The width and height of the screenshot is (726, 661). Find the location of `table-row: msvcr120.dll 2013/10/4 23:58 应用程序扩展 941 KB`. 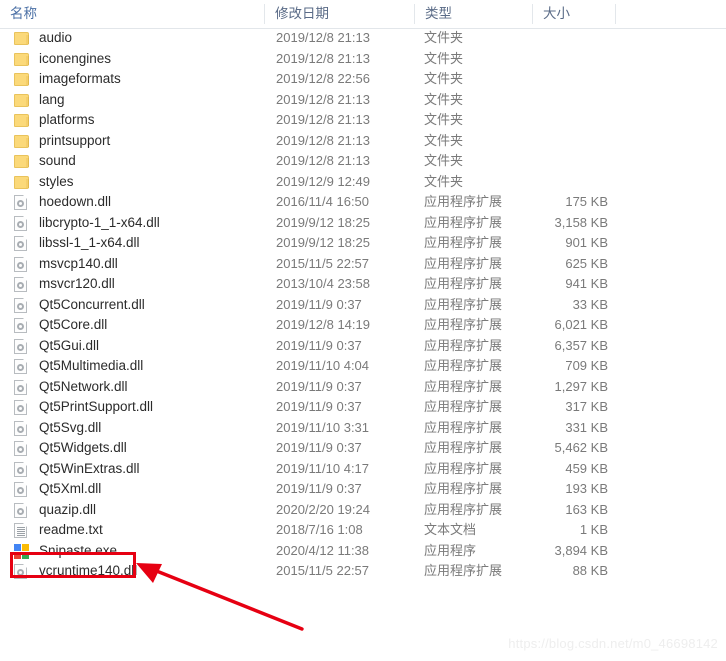

table-row: msvcr120.dll 2013/10/4 23:58 应用程序扩展 941 KB is located at coordinates (363, 284).